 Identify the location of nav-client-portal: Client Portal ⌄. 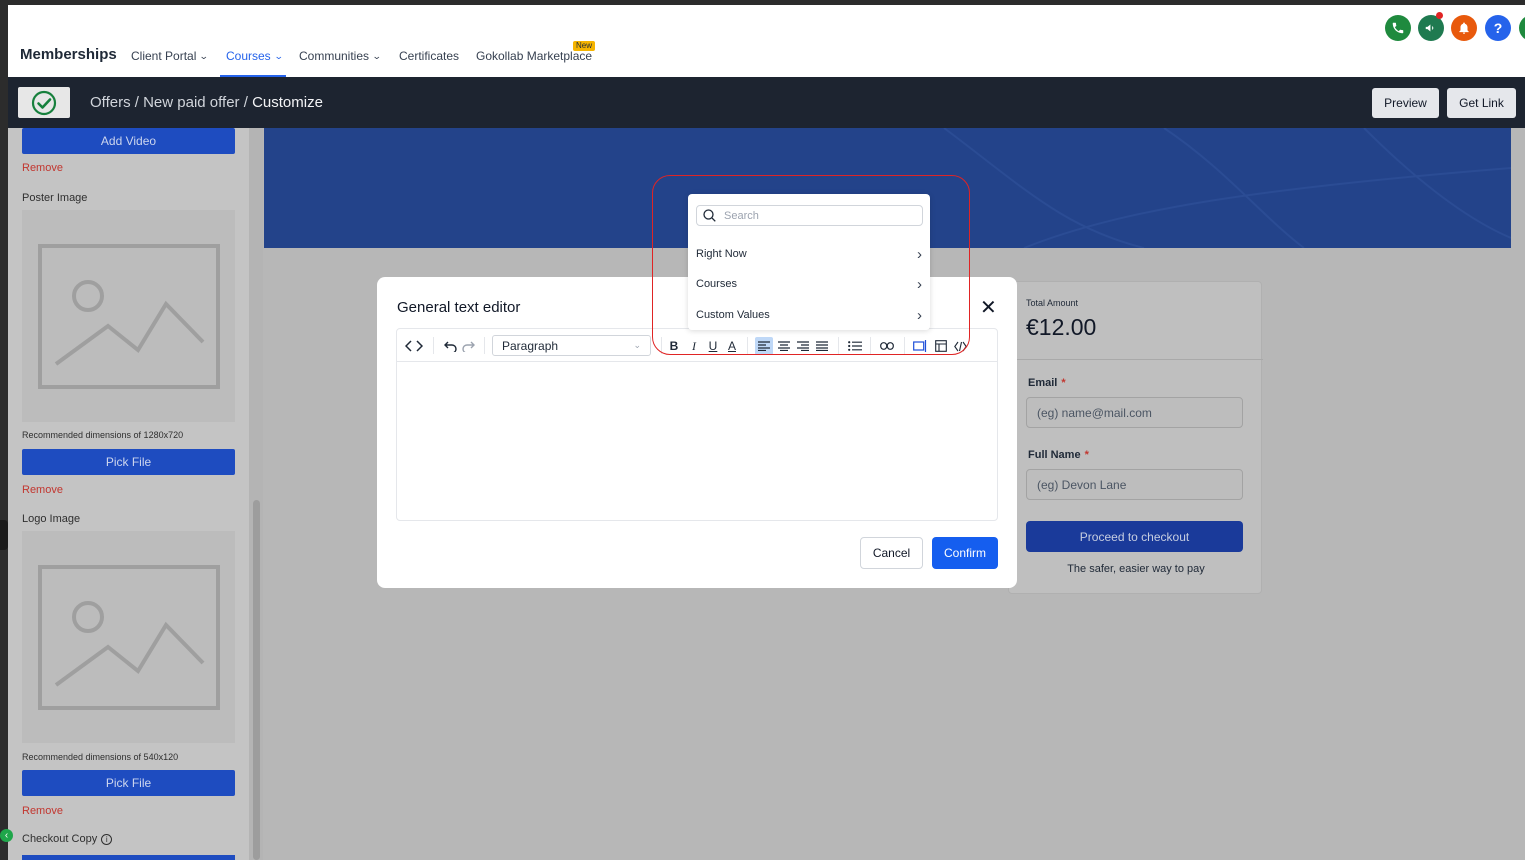
(170, 56).